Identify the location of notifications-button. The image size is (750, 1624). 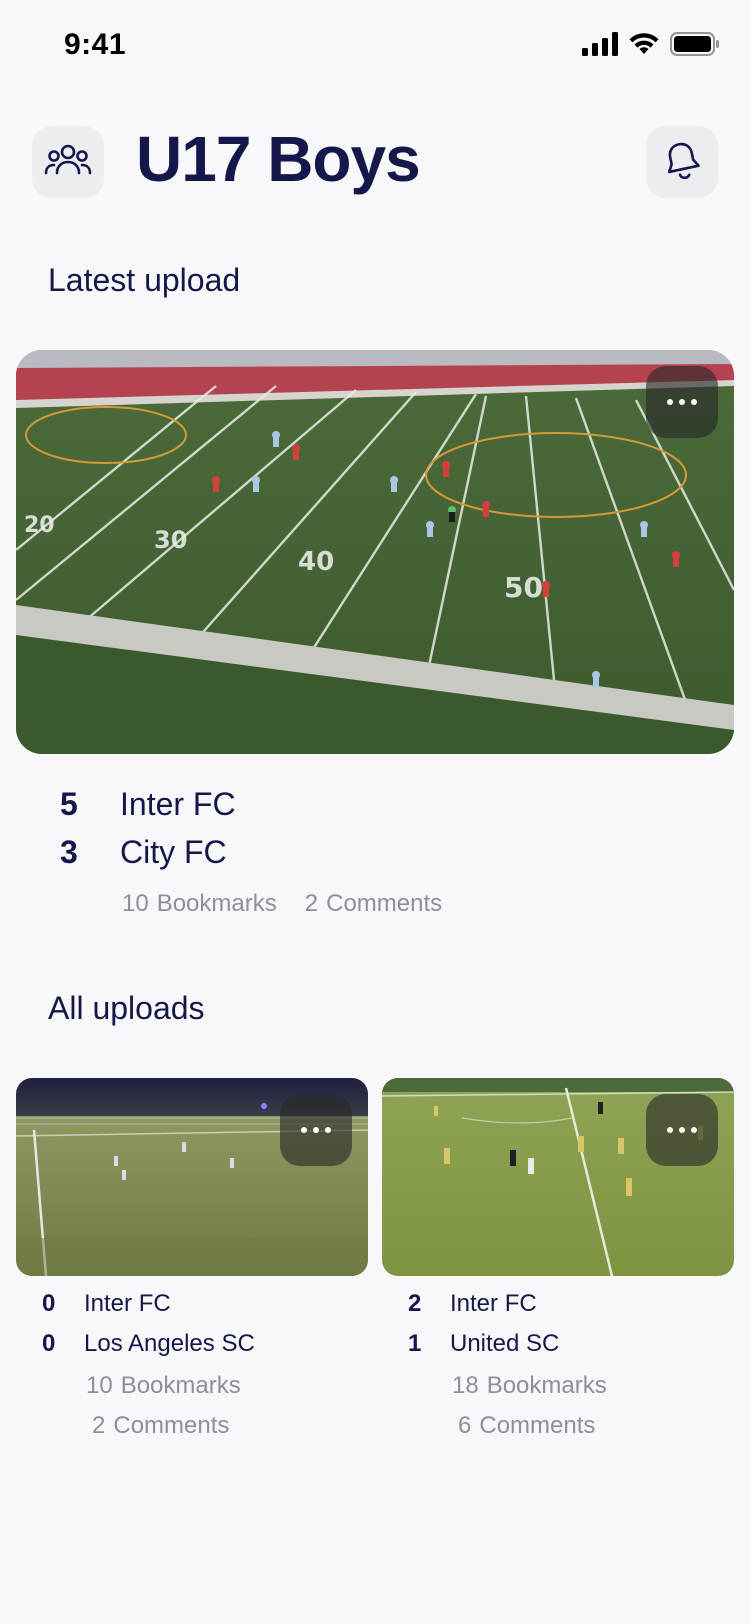
(682, 162).